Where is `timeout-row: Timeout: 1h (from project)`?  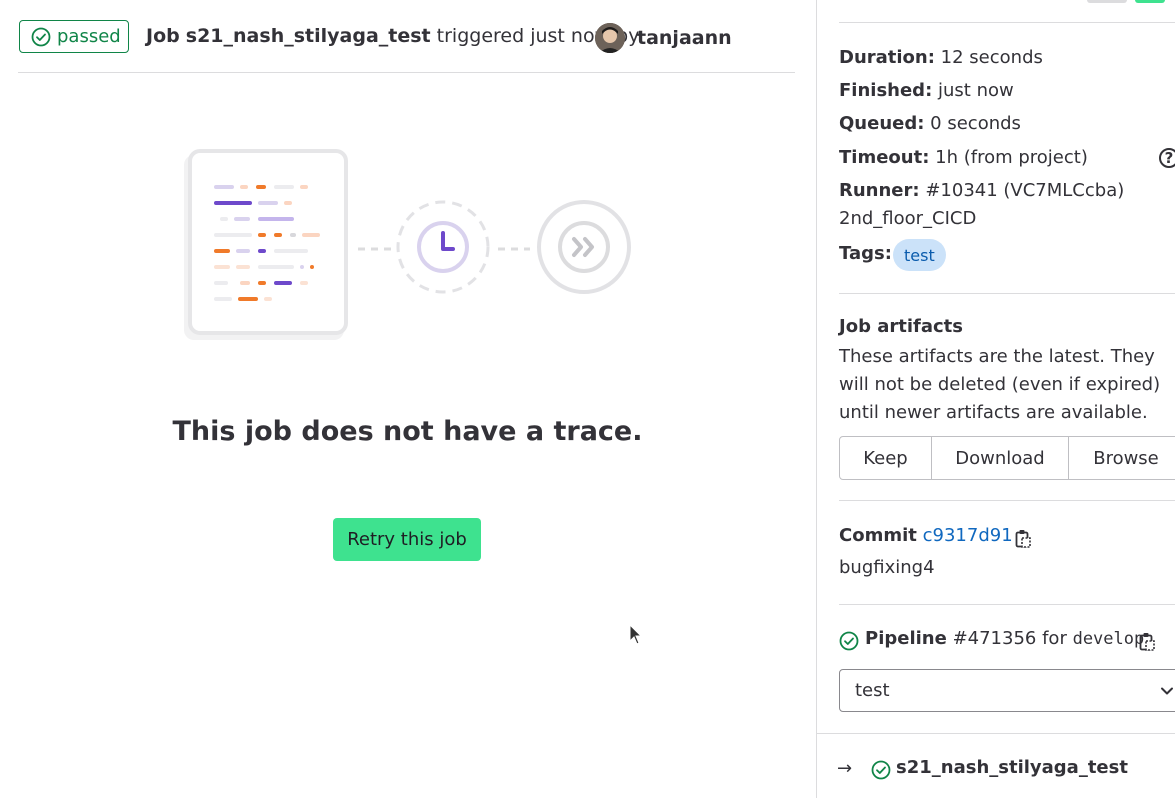
timeout-row: Timeout: 1h (from project) is located at coordinates (963, 157).